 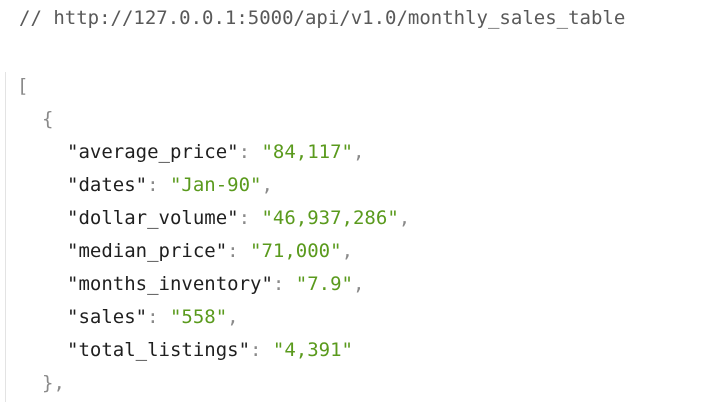 I want to click on json-entry: "average_price": "84,117",, so click(x=215, y=152).